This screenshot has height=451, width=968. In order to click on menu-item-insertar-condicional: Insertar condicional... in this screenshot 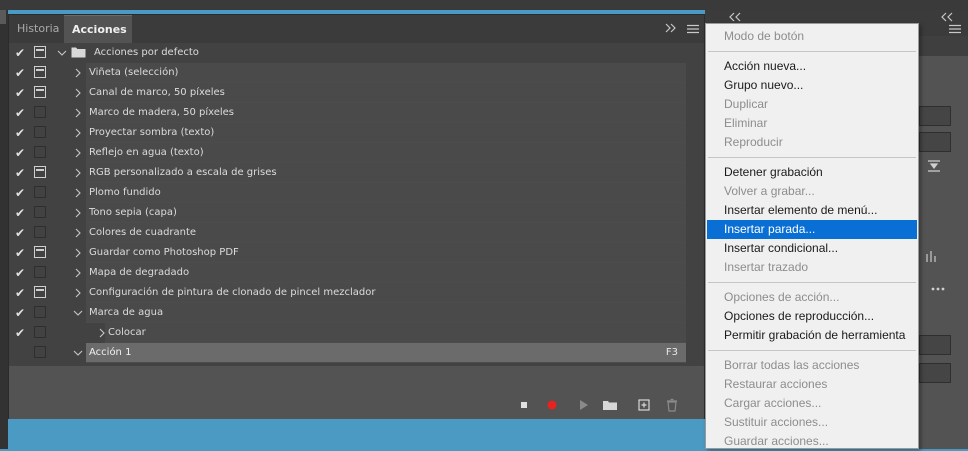, I will do `click(812, 248)`.